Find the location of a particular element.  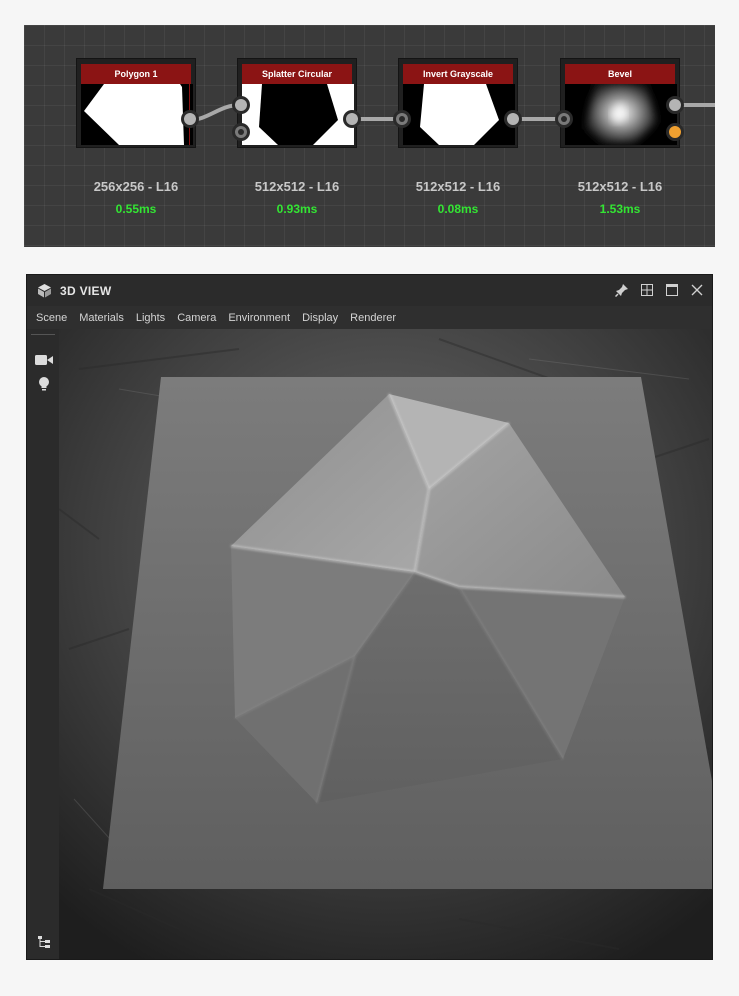

close-icon is located at coordinates (697, 290).